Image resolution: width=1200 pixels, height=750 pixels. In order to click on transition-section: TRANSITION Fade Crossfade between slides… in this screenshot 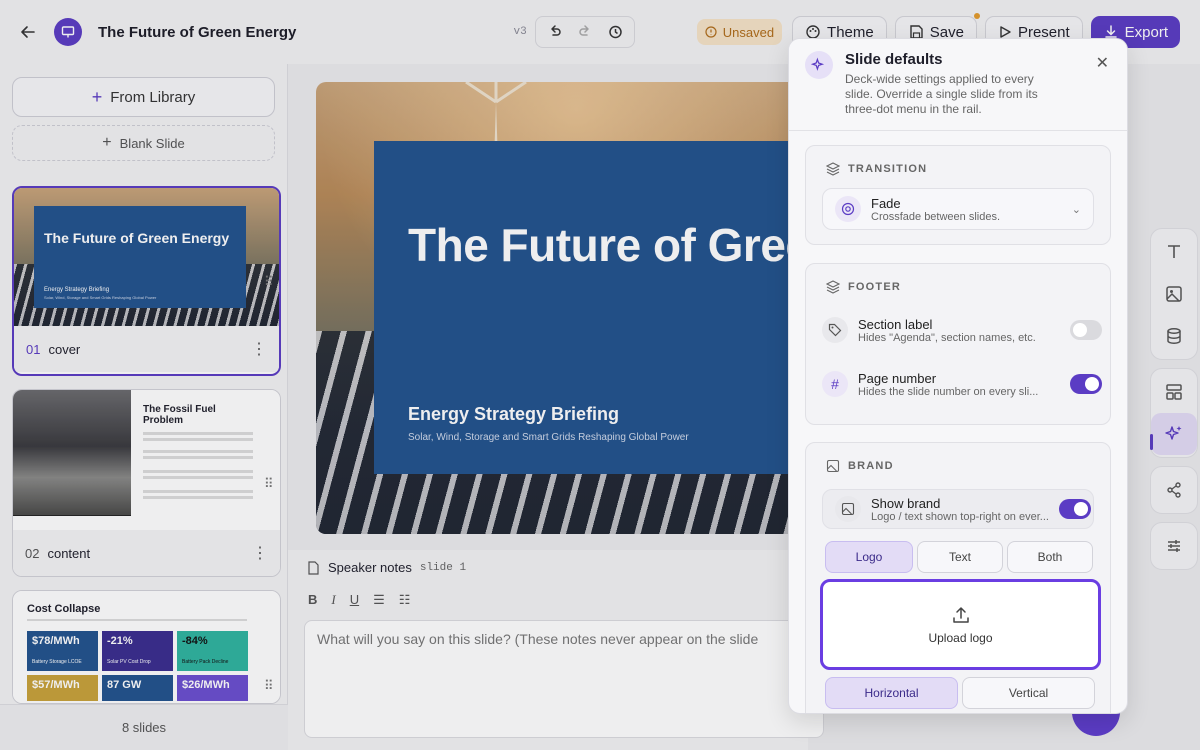, I will do `click(958, 195)`.